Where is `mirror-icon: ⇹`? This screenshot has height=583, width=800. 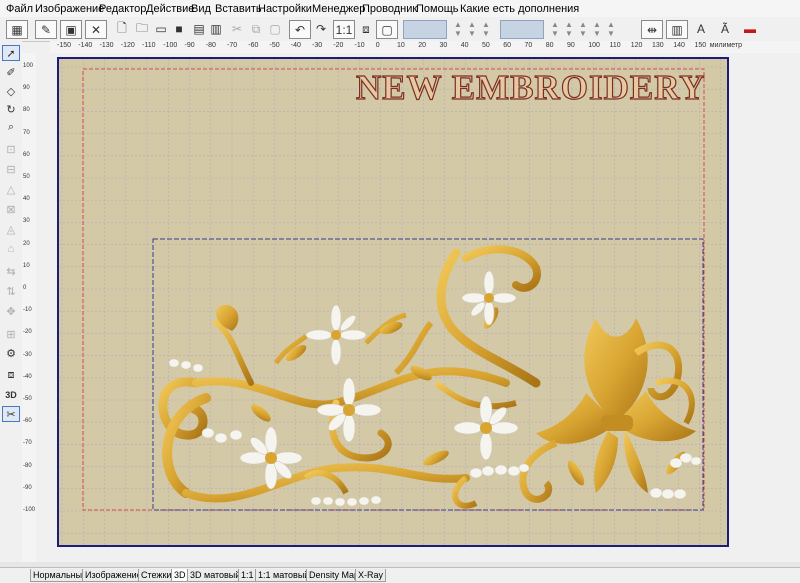 mirror-icon: ⇹ is located at coordinates (652, 29).